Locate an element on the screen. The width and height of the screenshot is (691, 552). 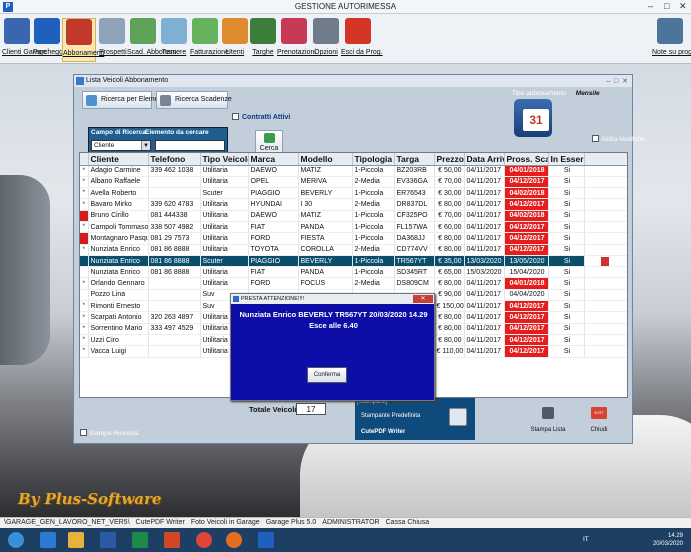
minimize-button: – is located at coordinates (650, 6).